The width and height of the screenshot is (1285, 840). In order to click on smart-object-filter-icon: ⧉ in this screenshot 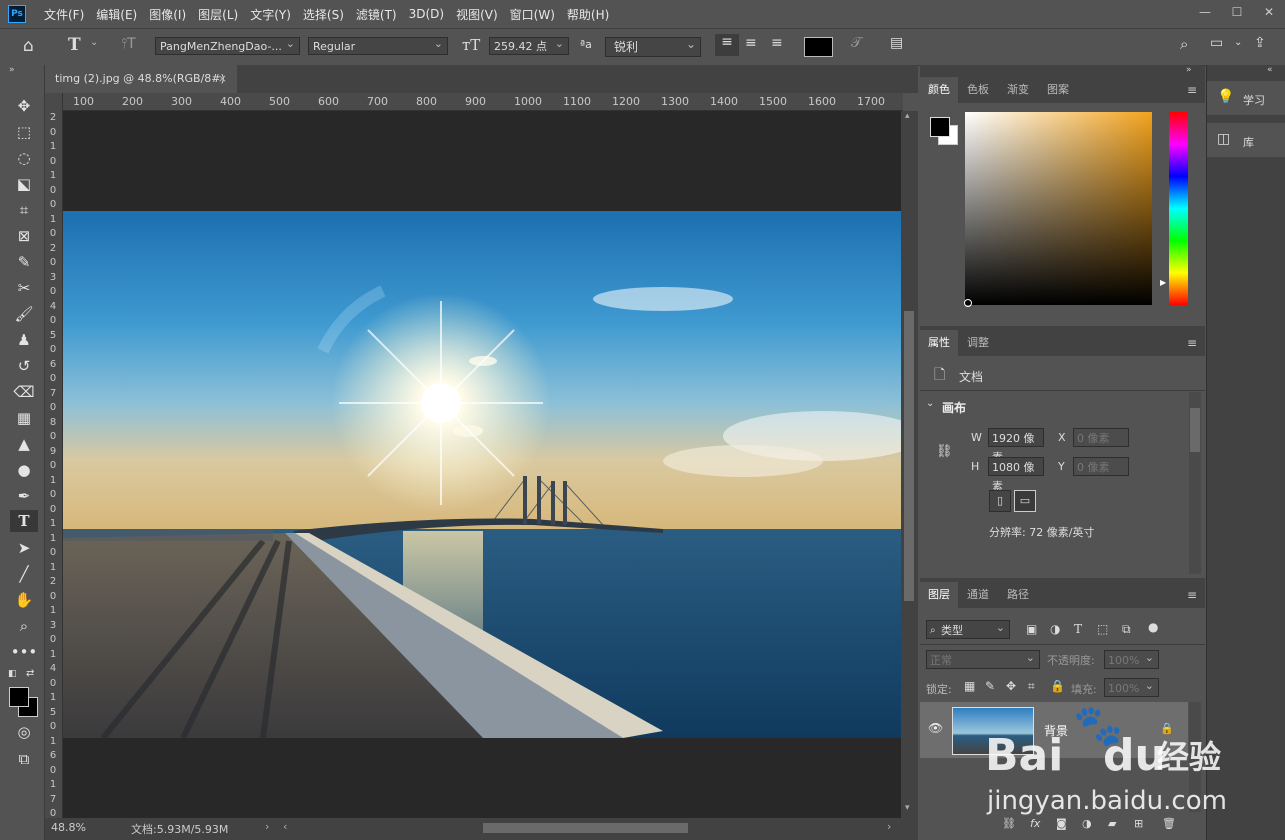, I will do `click(1126, 629)`.